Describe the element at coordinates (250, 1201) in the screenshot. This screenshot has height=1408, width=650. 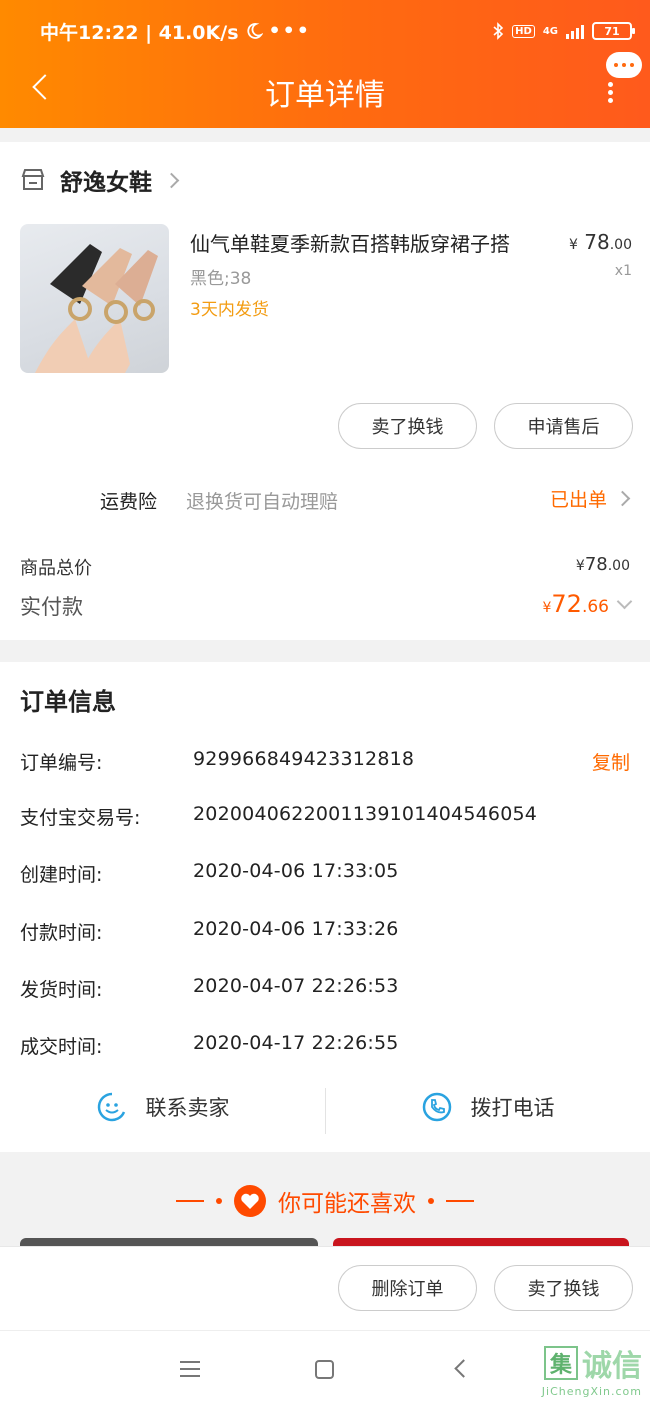
I see `heart-icon` at that location.